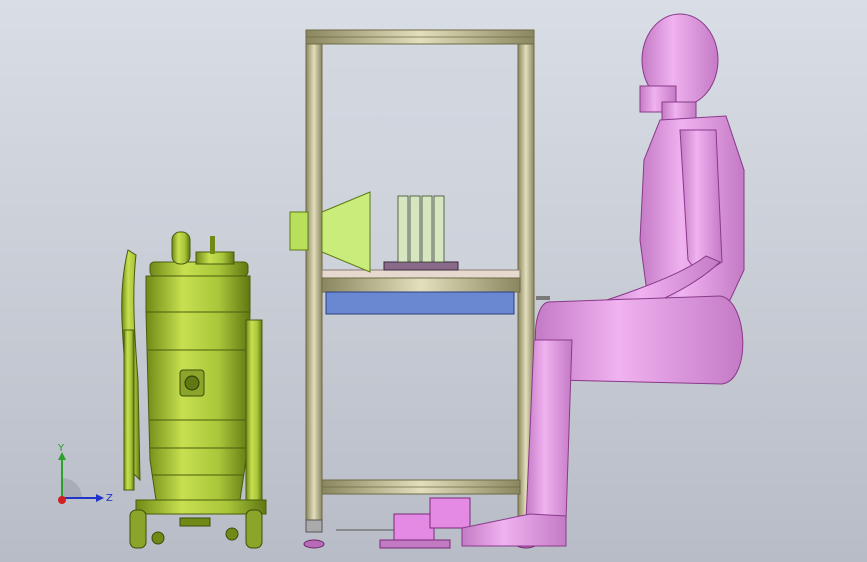 The image size is (867, 562). Describe the element at coordinates (403, 523) in the screenshot. I see `foot-pedal` at that location.